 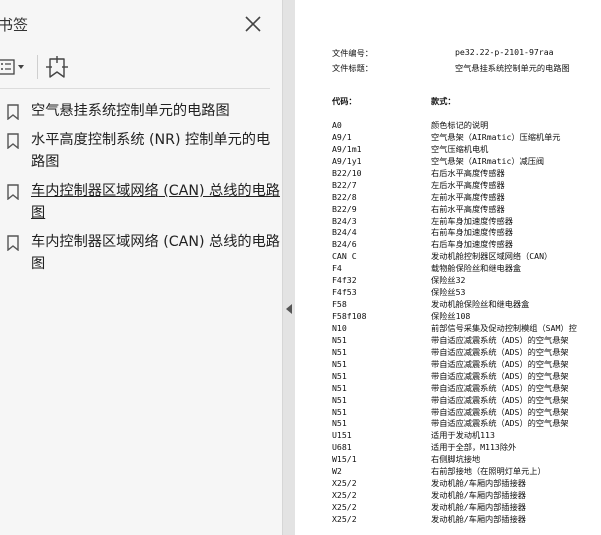 What do you see at coordinates (466, 281) in the screenshot?
I see `table-row: F4f32 保险丝32` at bounding box center [466, 281].